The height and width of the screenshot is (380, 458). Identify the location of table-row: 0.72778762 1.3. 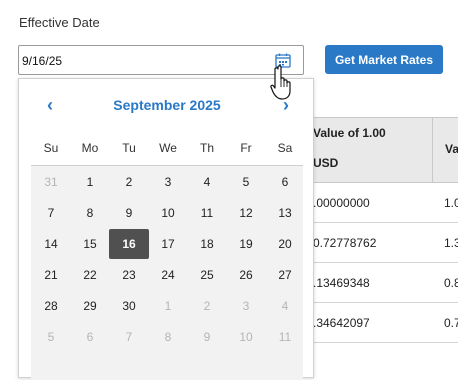
(379, 243).